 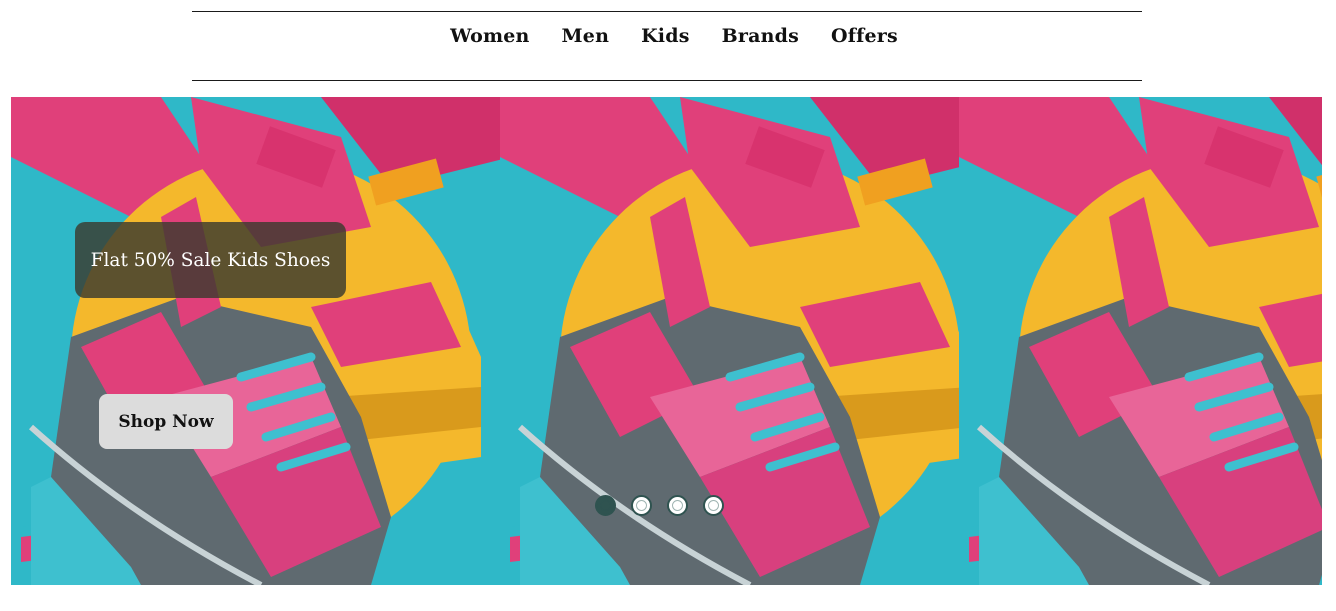 I want to click on nav-item-women: Women, so click(x=489, y=36).